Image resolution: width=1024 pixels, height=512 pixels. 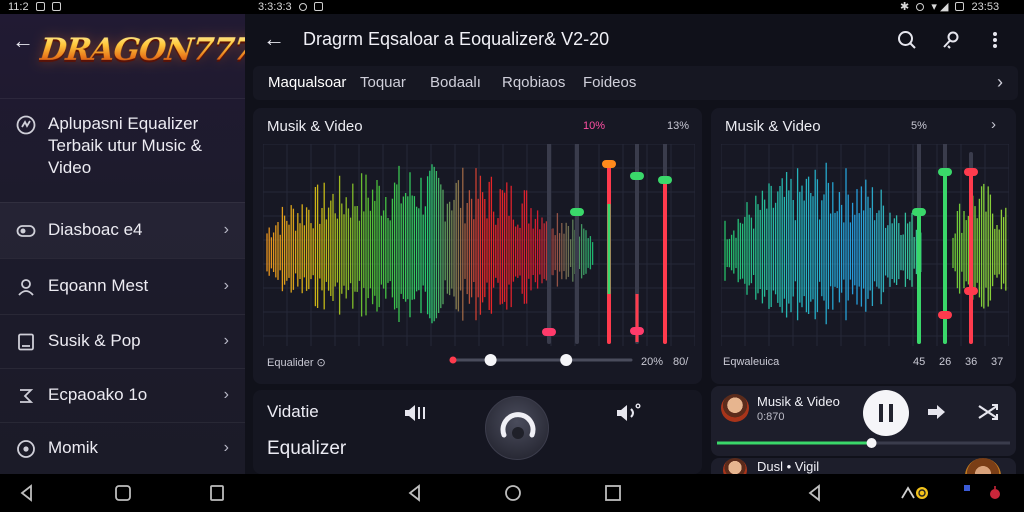 I want to click on document-icon, so click(x=26, y=342).